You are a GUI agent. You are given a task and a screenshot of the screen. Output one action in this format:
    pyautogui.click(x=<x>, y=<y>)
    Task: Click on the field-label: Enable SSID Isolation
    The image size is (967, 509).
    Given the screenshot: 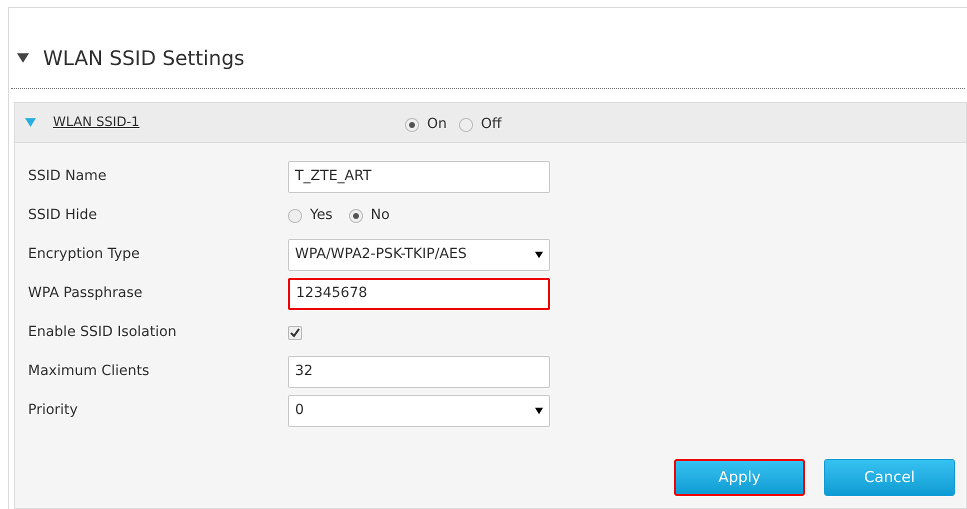 What is the action you would take?
    pyautogui.click(x=103, y=332)
    